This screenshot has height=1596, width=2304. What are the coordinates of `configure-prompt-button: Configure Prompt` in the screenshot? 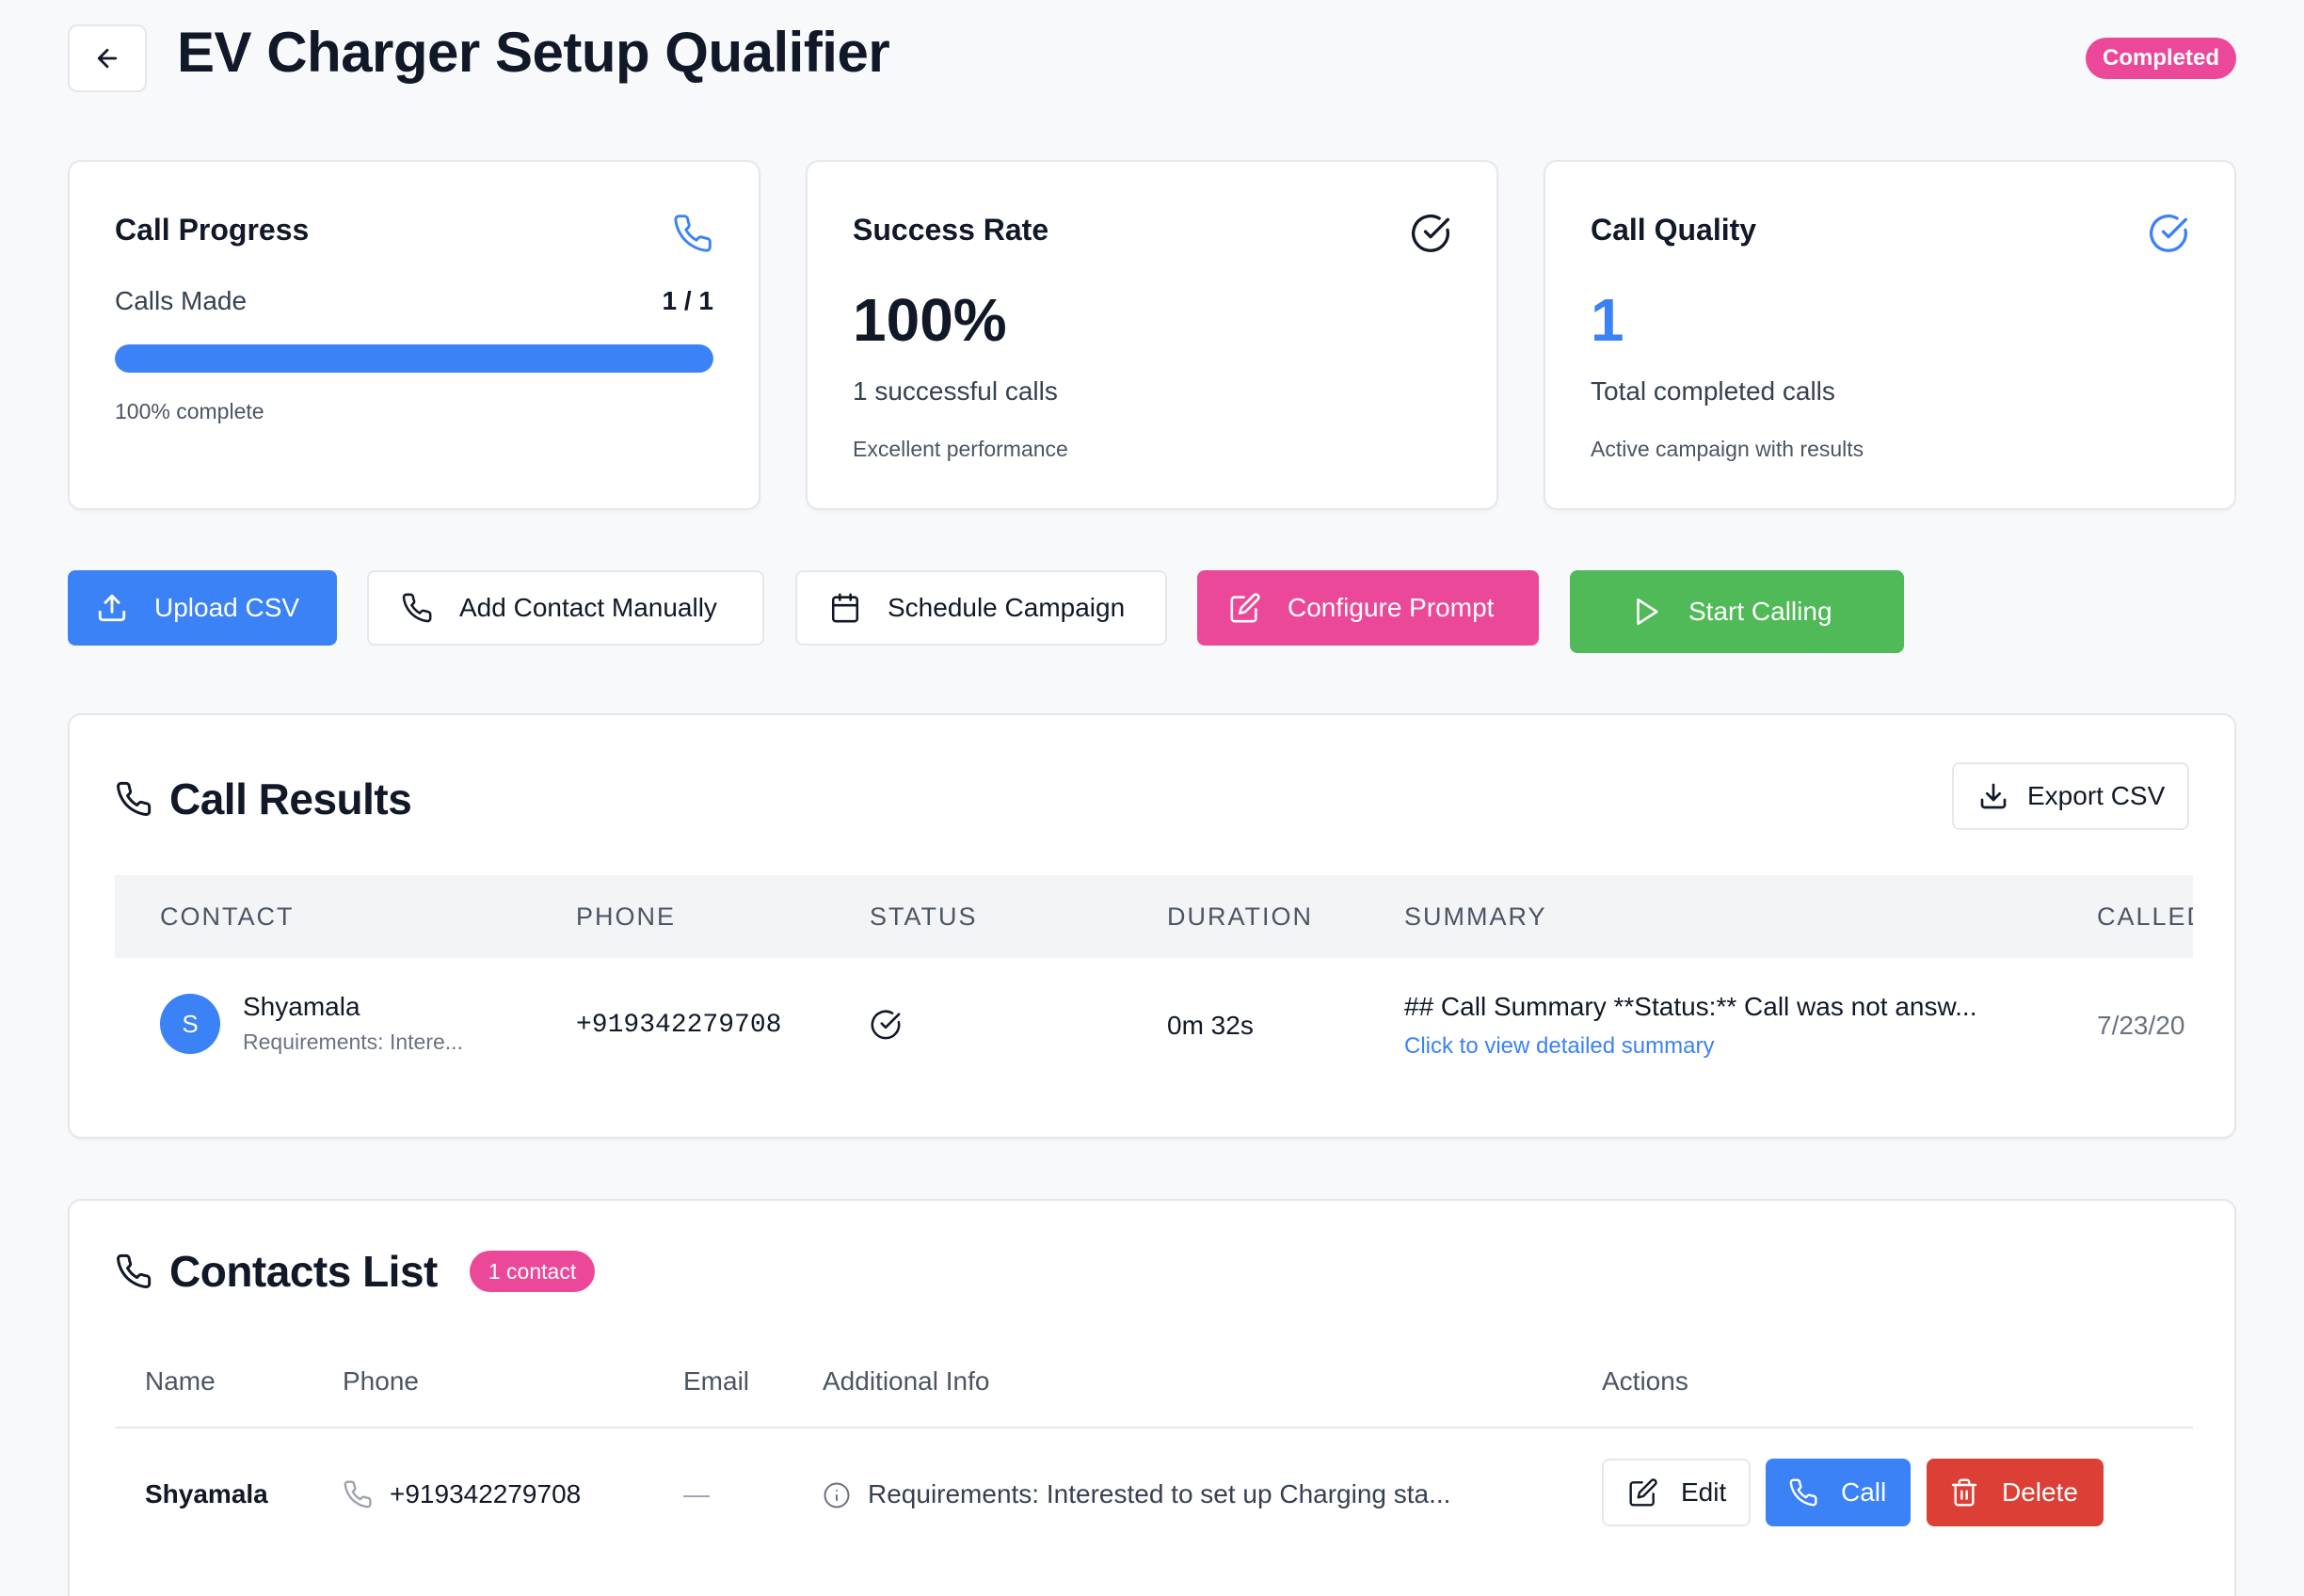 It's located at (1368, 608).